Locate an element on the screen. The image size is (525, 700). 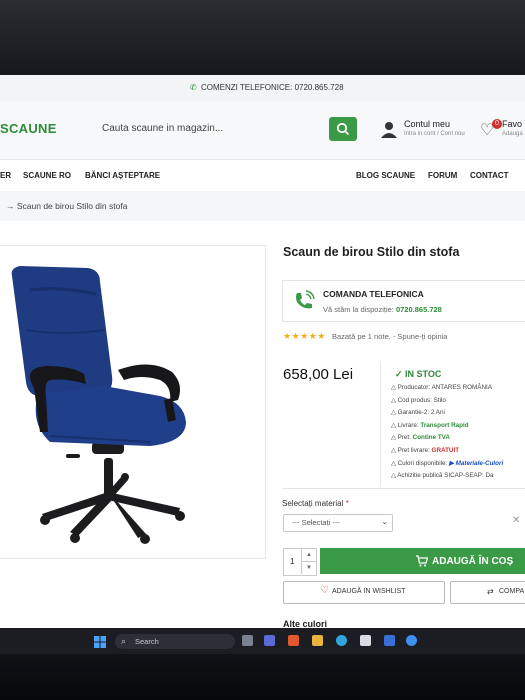
spec-key: Cod produs: is located at coordinates (414, 400).